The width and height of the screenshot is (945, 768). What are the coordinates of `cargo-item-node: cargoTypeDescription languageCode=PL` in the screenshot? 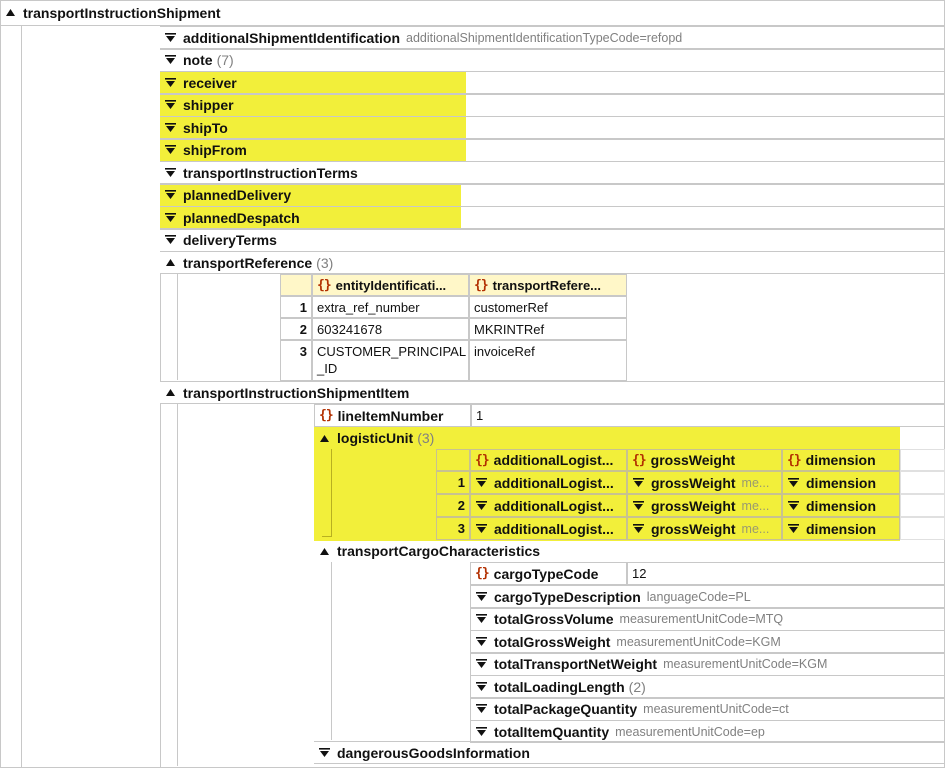 It's located at (707, 596).